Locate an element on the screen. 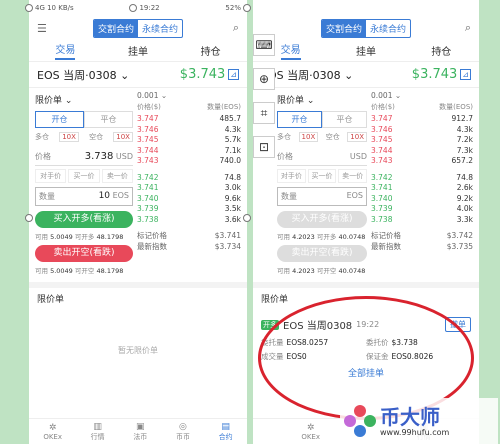  bid-row: 3.740 9.6k is located at coordinates (189, 199).